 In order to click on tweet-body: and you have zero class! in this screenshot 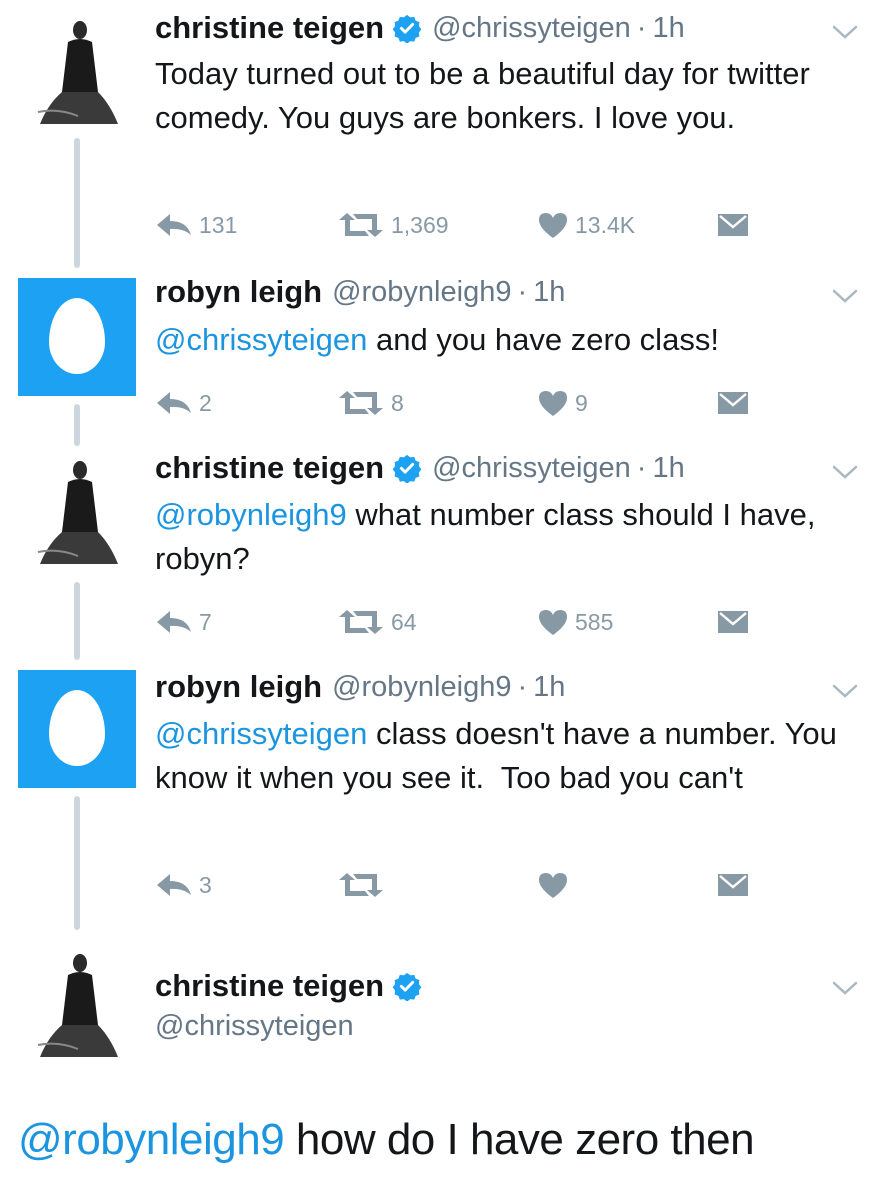, I will do `click(543, 339)`.